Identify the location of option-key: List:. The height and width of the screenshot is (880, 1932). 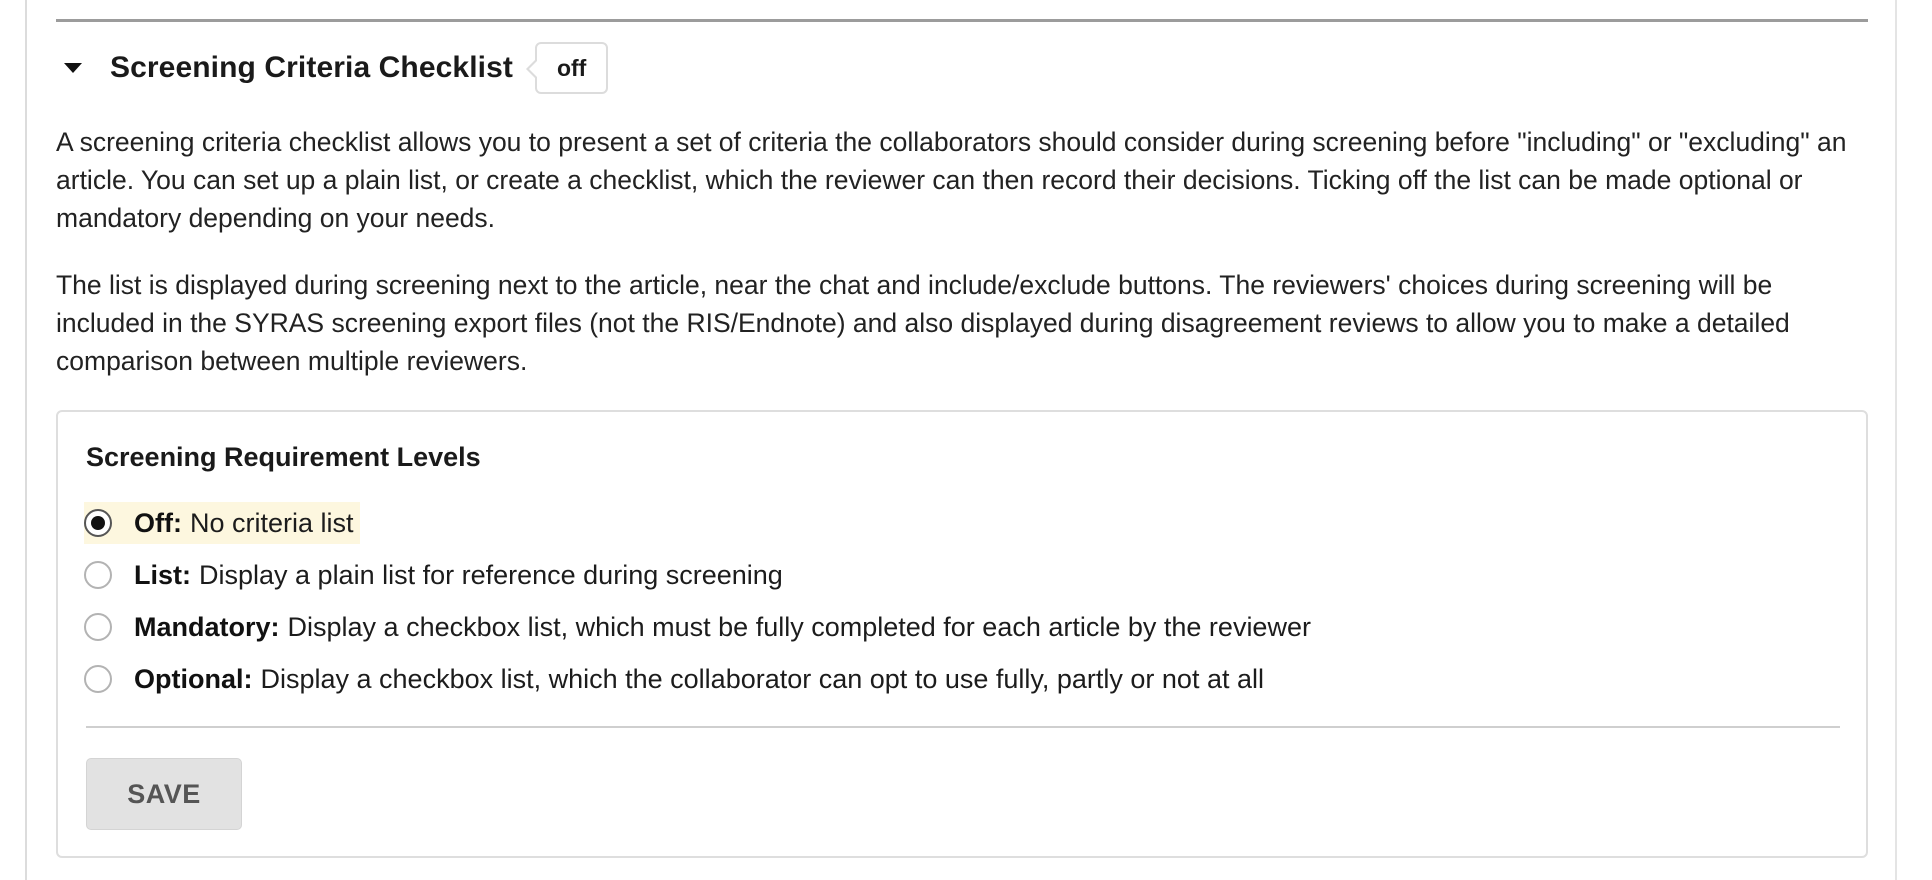
(162, 574).